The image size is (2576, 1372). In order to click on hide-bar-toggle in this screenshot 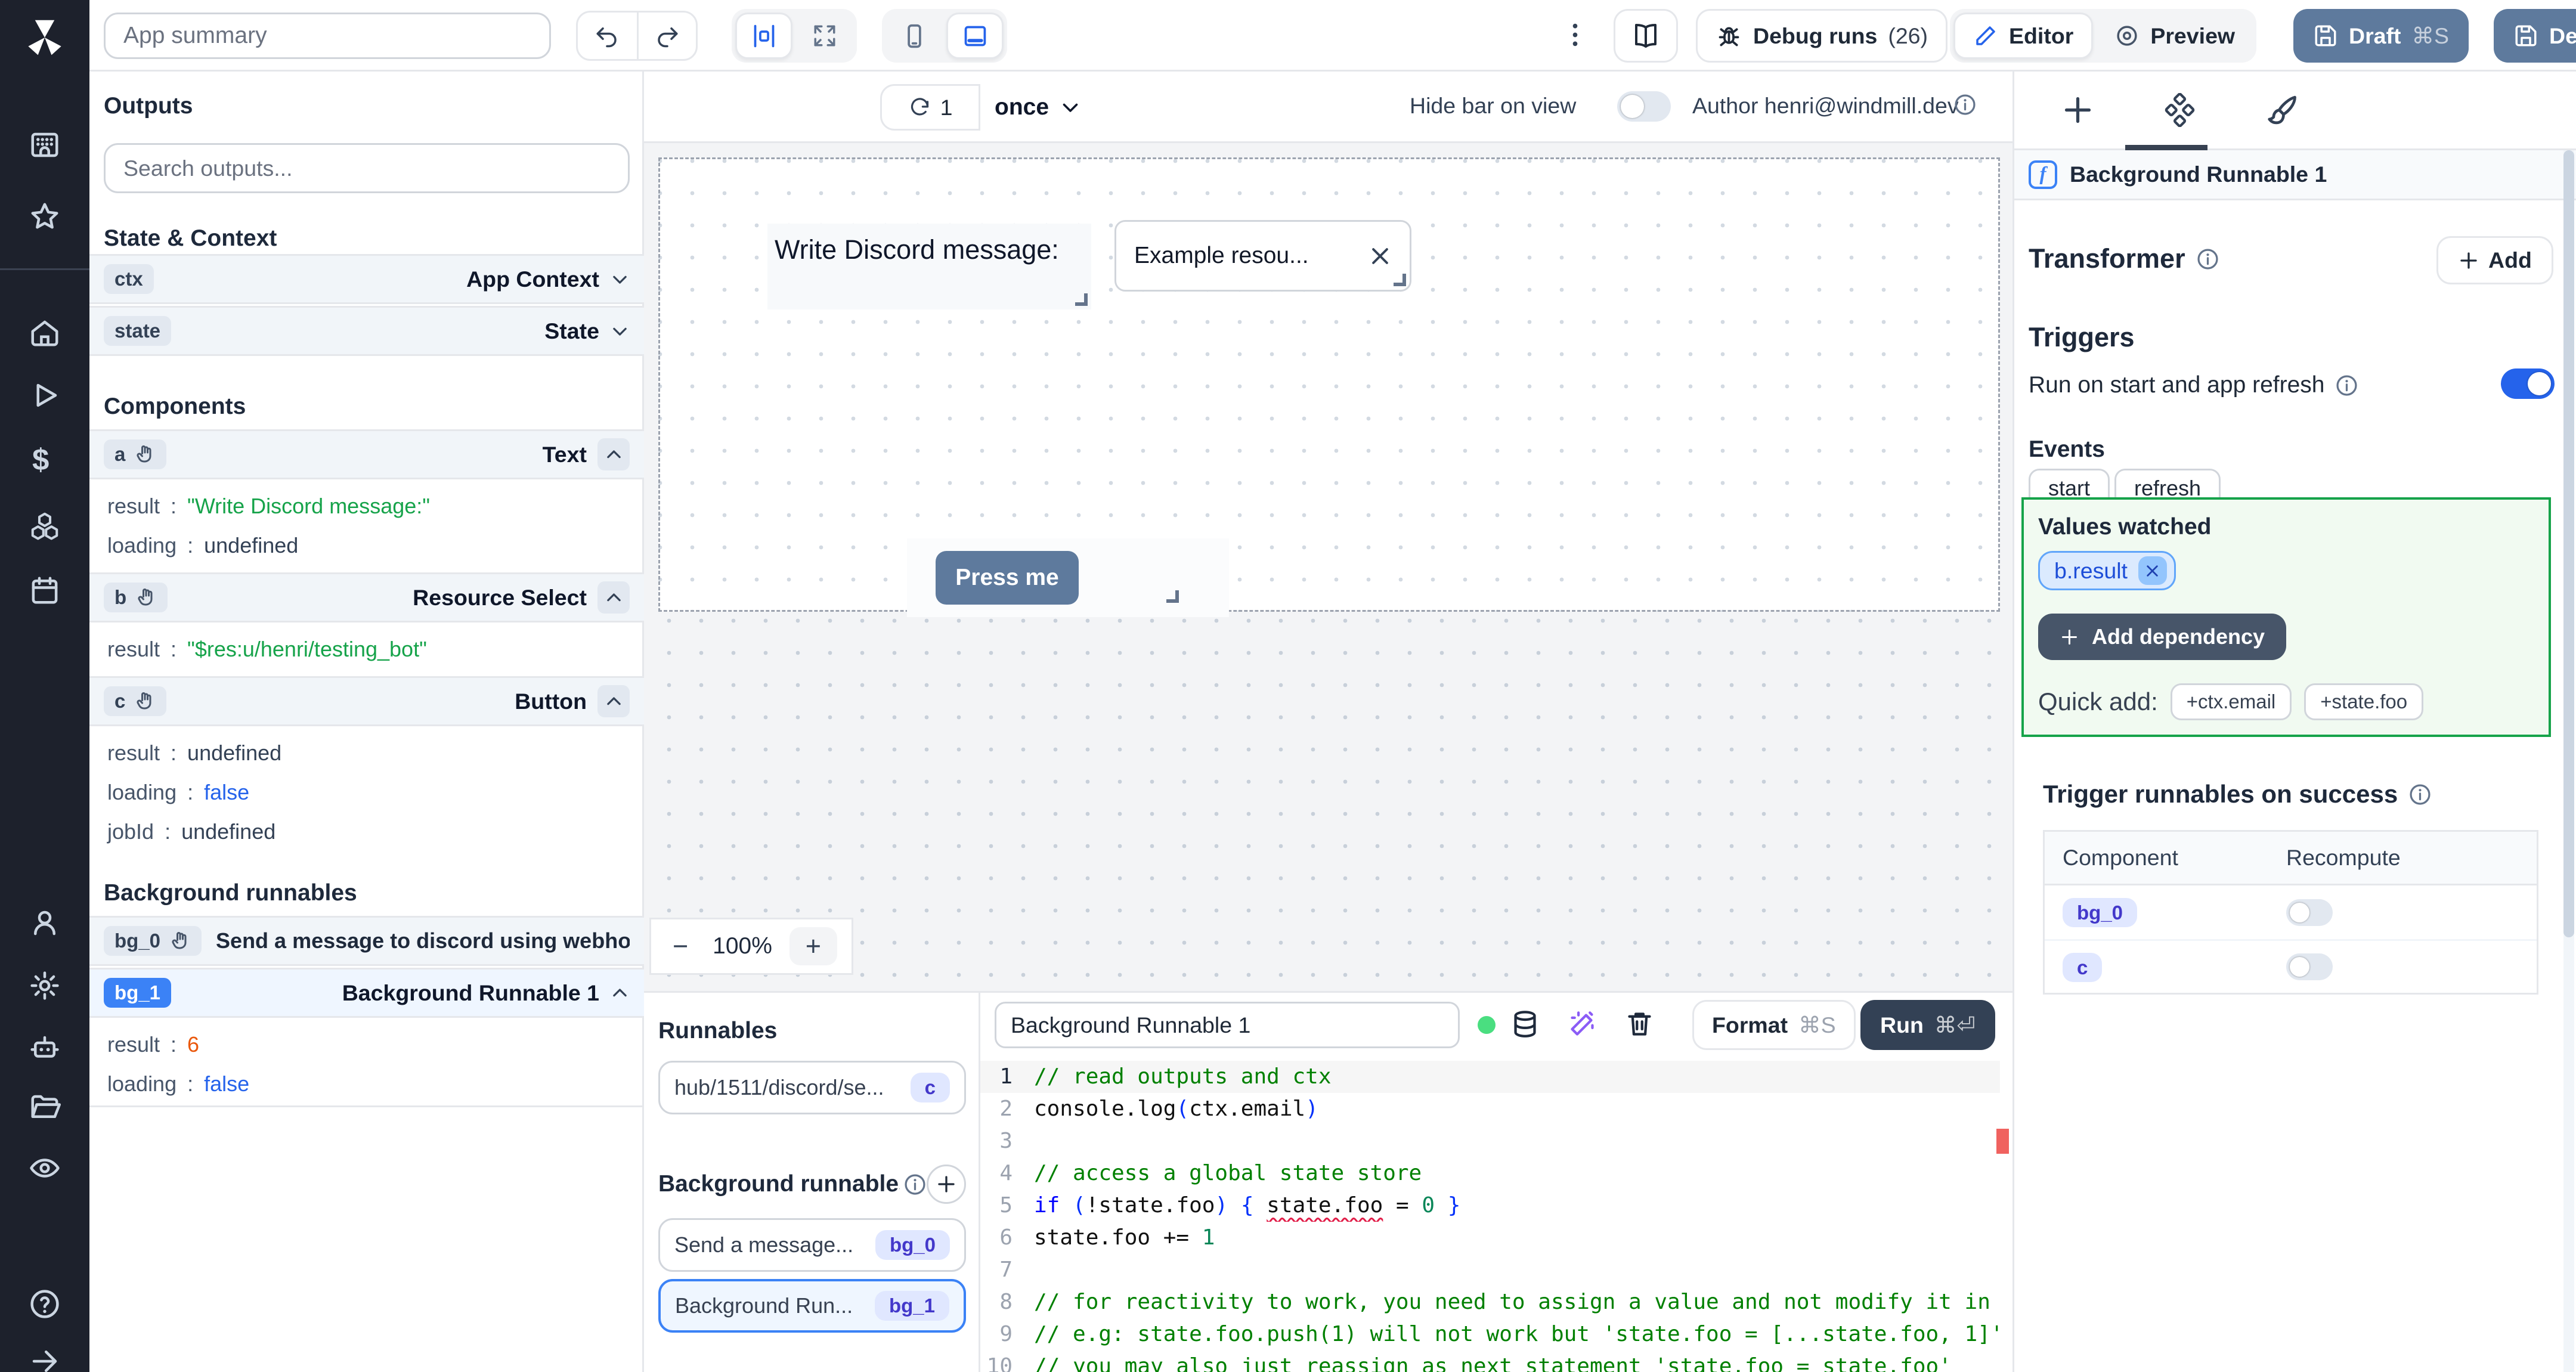, I will do `click(1644, 106)`.